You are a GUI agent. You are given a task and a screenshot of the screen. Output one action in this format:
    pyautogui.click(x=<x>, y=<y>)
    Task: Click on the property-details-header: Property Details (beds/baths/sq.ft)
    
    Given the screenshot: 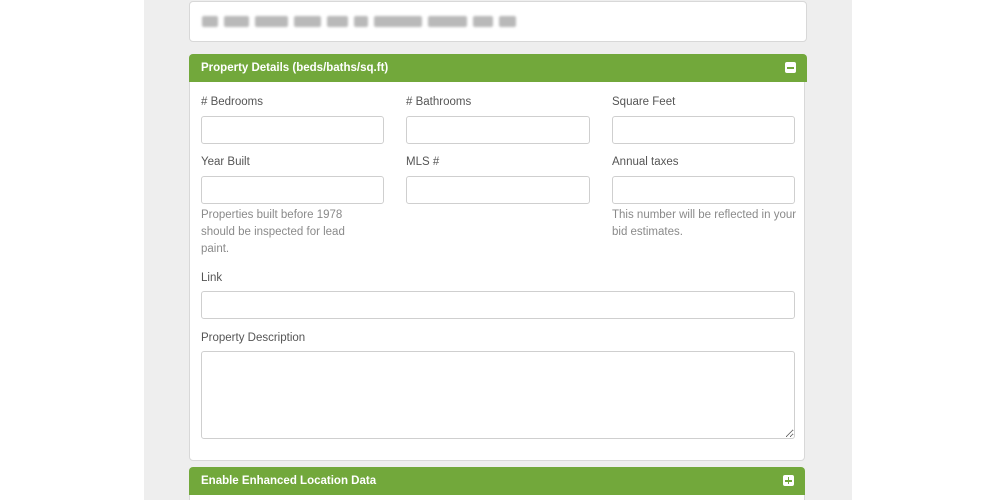 What is the action you would take?
    pyautogui.click(x=498, y=68)
    